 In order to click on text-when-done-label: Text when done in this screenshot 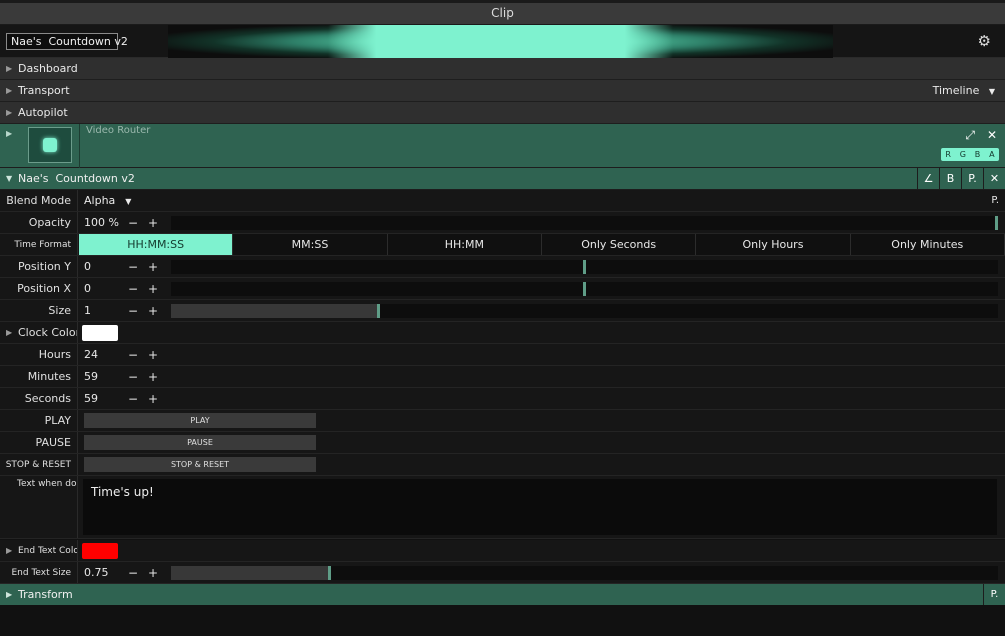, I will do `click(39, 507)`.